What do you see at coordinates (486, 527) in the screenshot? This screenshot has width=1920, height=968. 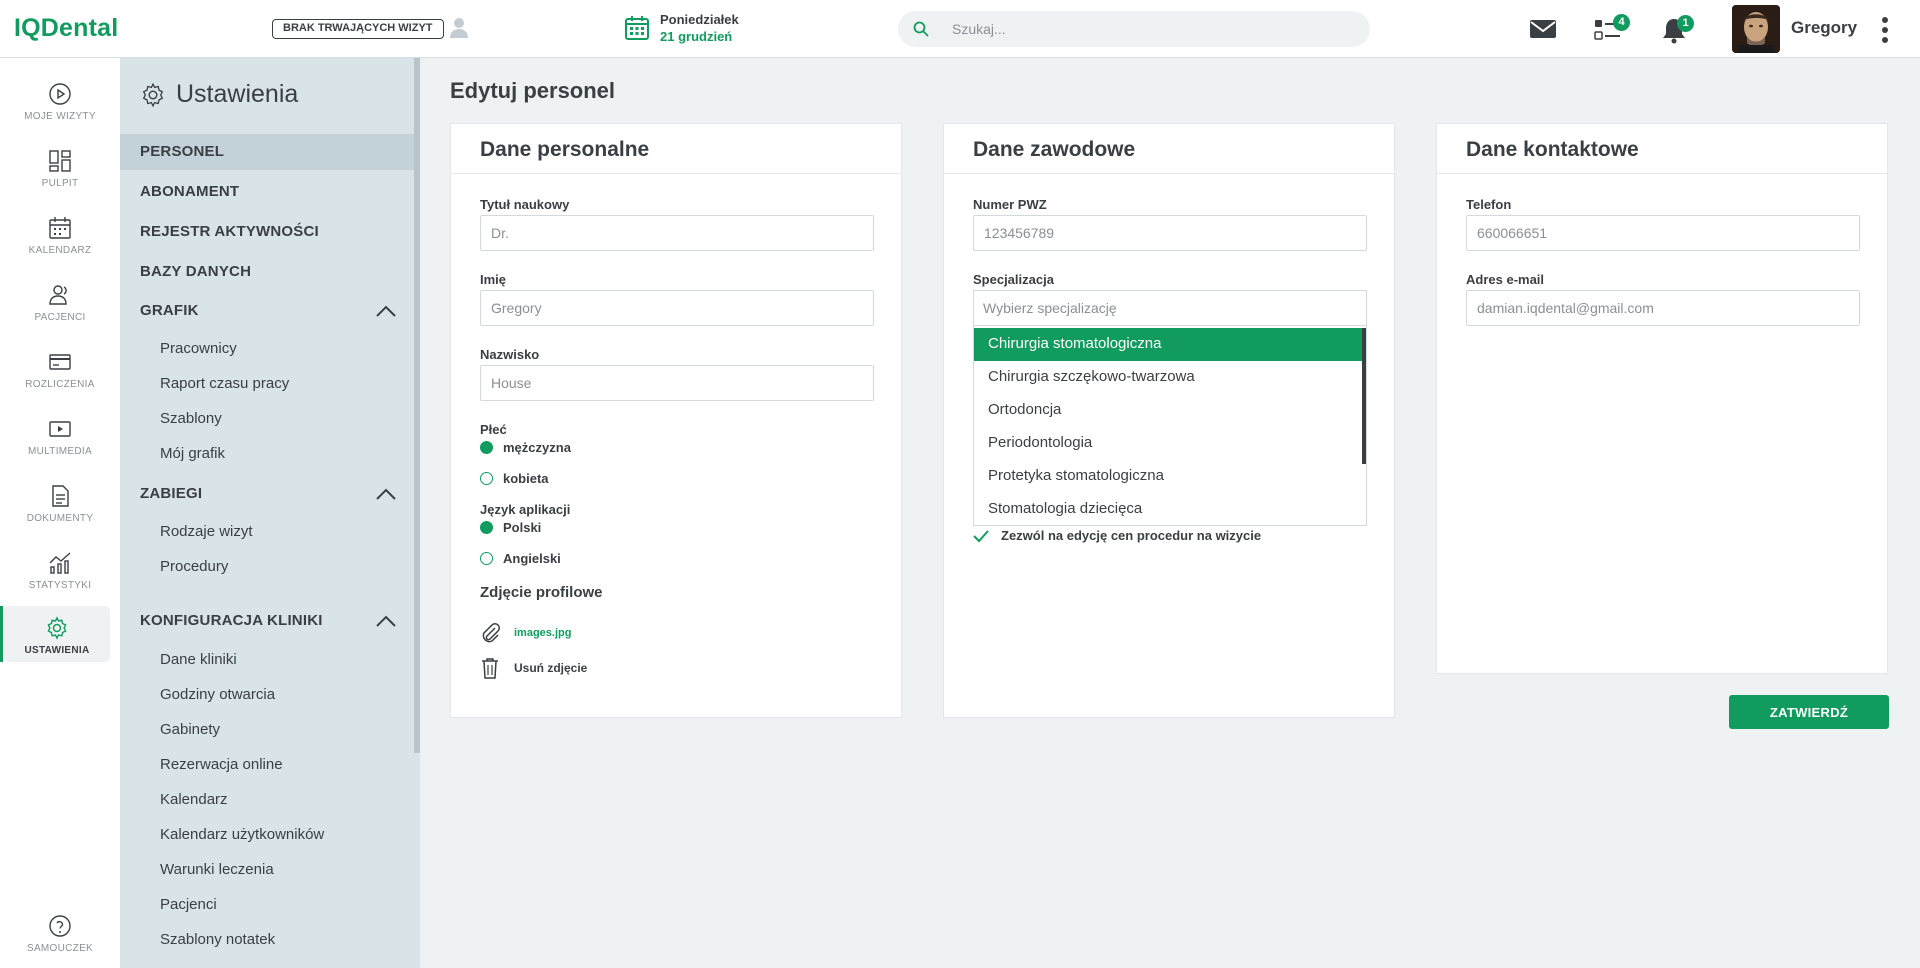 I see `radio-dot` at bounding box center [486, 527].